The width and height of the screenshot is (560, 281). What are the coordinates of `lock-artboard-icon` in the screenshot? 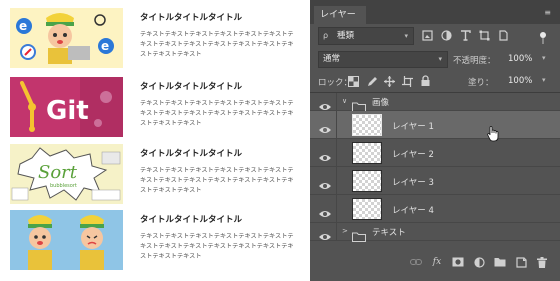 It's located at (407, 81).